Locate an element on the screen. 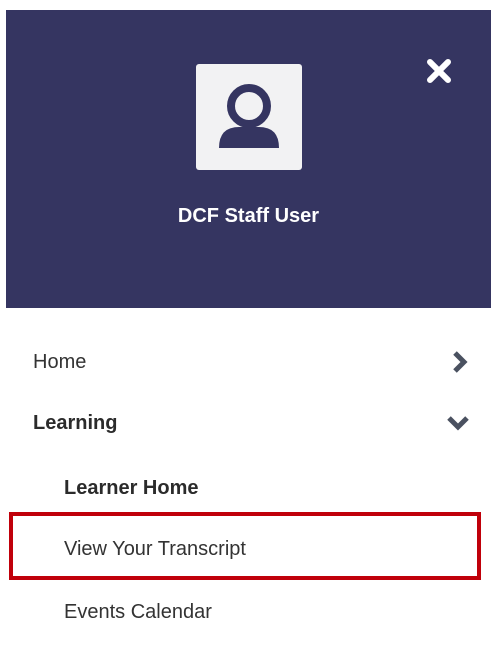  nav-subitem-learner-home-label: Learner Home is located at coordinates (131, 488).